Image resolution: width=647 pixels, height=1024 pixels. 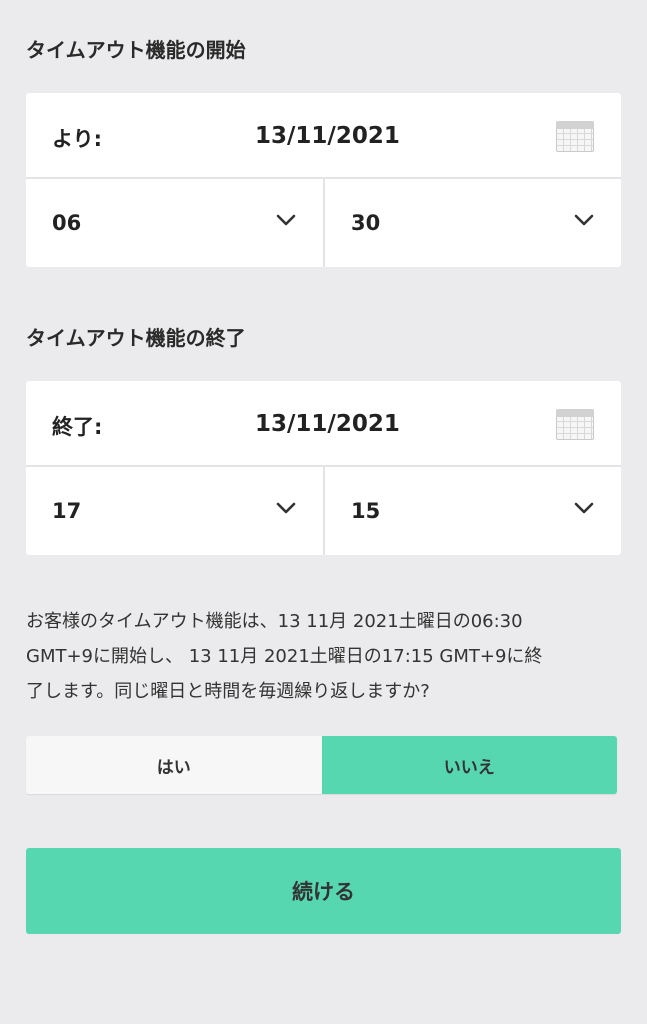 What do you see at coordinates (323, 891) in the screenshot?
I see `continue-button: 続ける` at bounding box center [323, 891].